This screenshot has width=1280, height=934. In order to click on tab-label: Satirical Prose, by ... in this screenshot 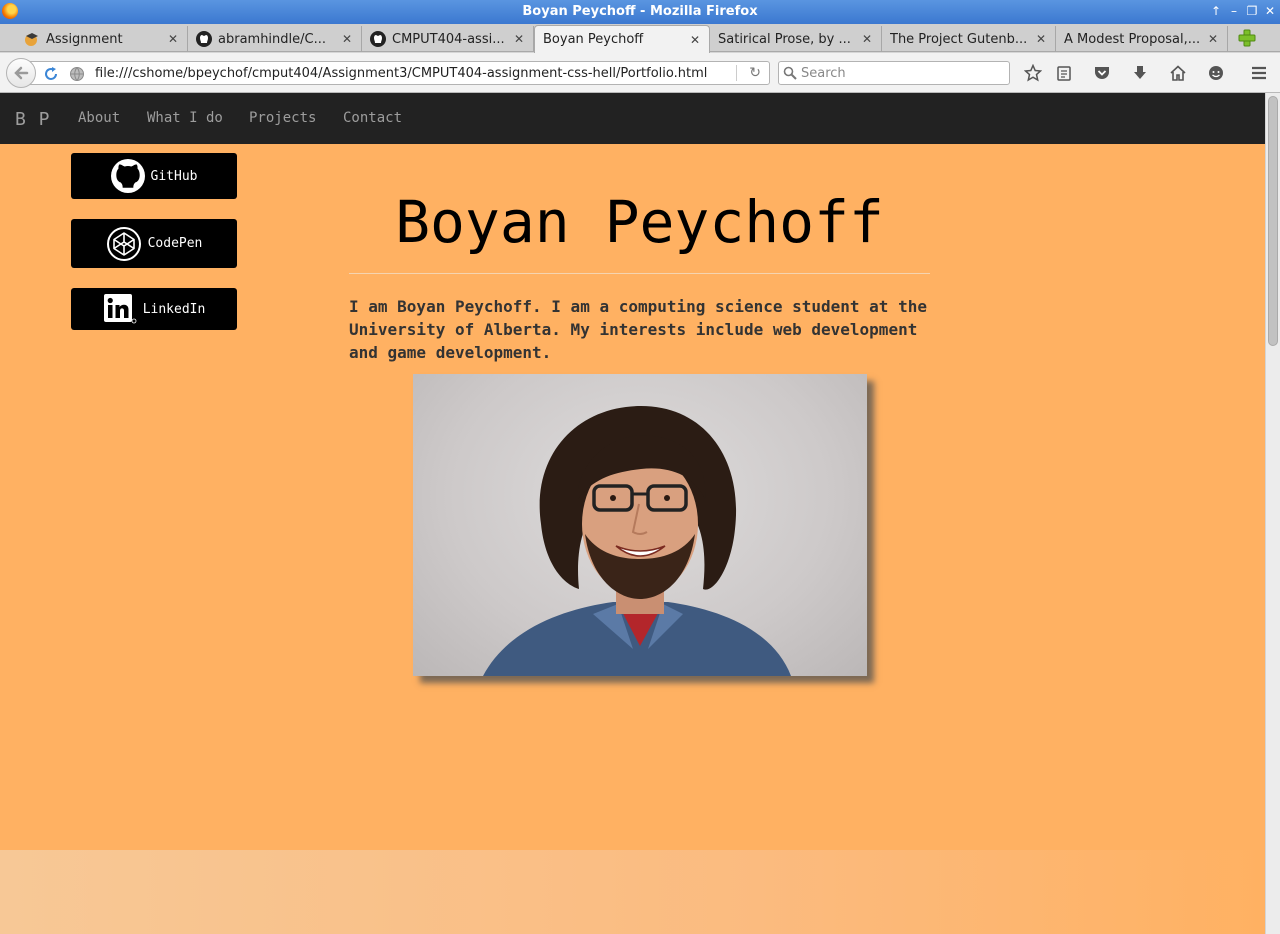, I will do `click(784, 39)`.